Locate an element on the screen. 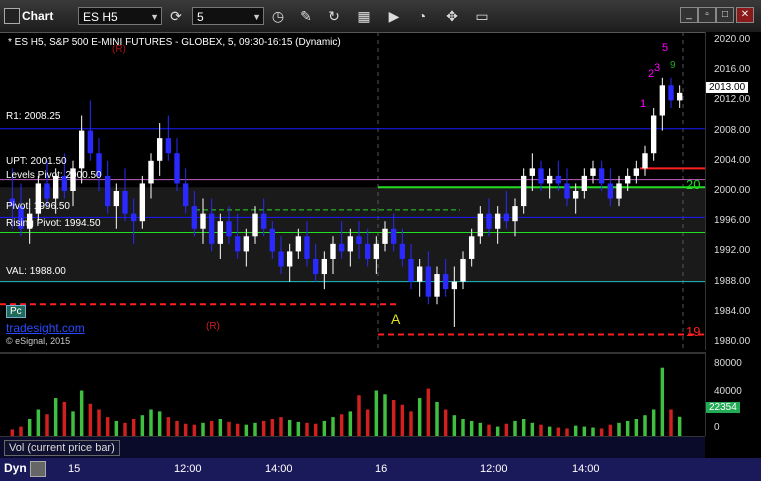 This screenshot has width=761, height=481. restore-button: ▫ is located at coordinates (707, 15).